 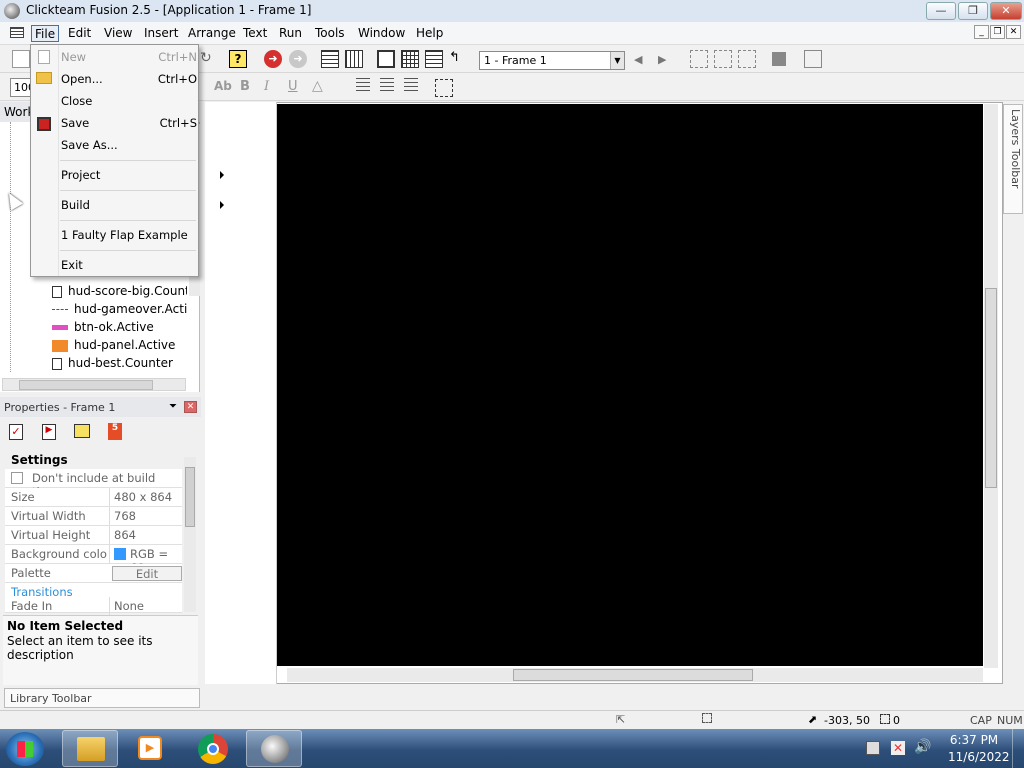 What do you see at coordinates (21, 59) in the screenshot?
I see `new-icon` at bounding box center [21, 59].